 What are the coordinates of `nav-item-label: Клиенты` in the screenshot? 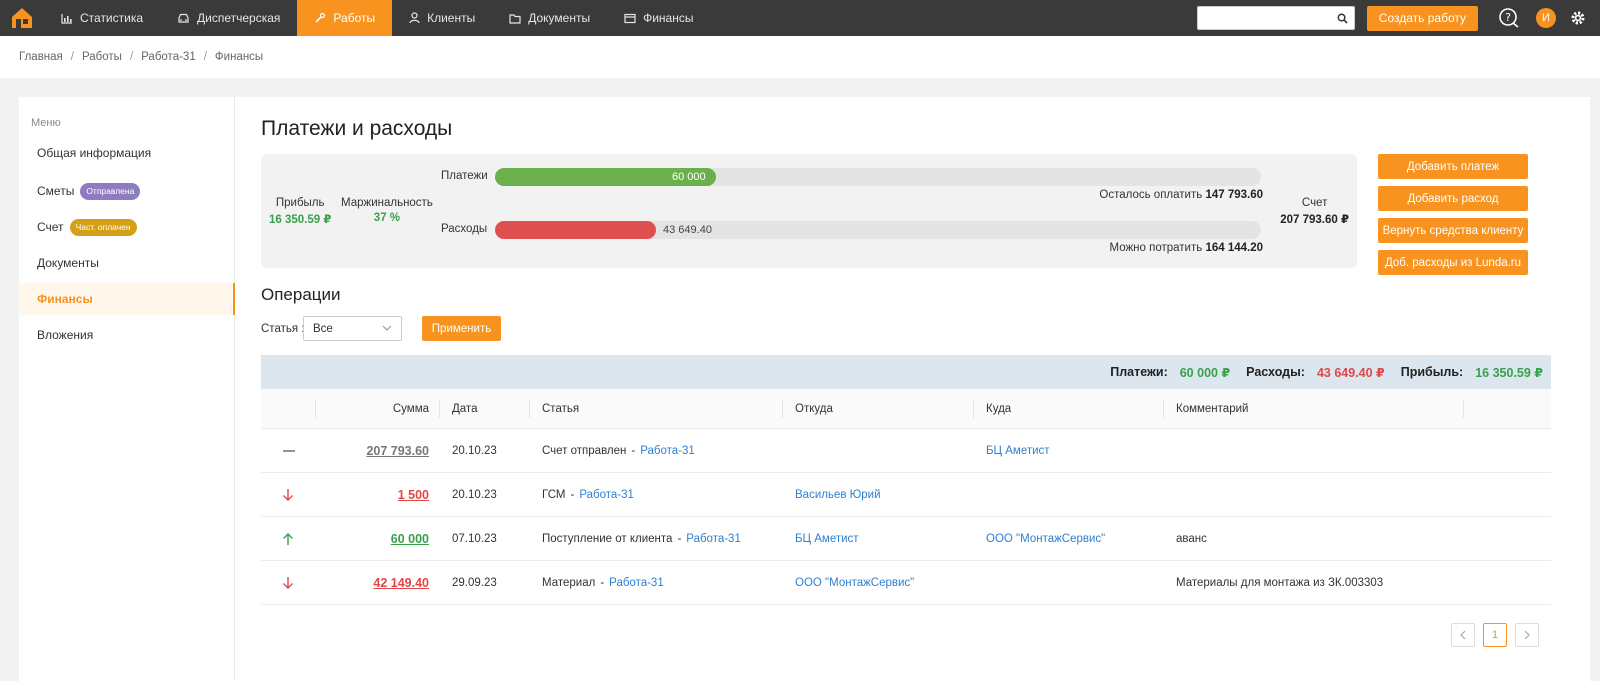 It's located at (451, 18).